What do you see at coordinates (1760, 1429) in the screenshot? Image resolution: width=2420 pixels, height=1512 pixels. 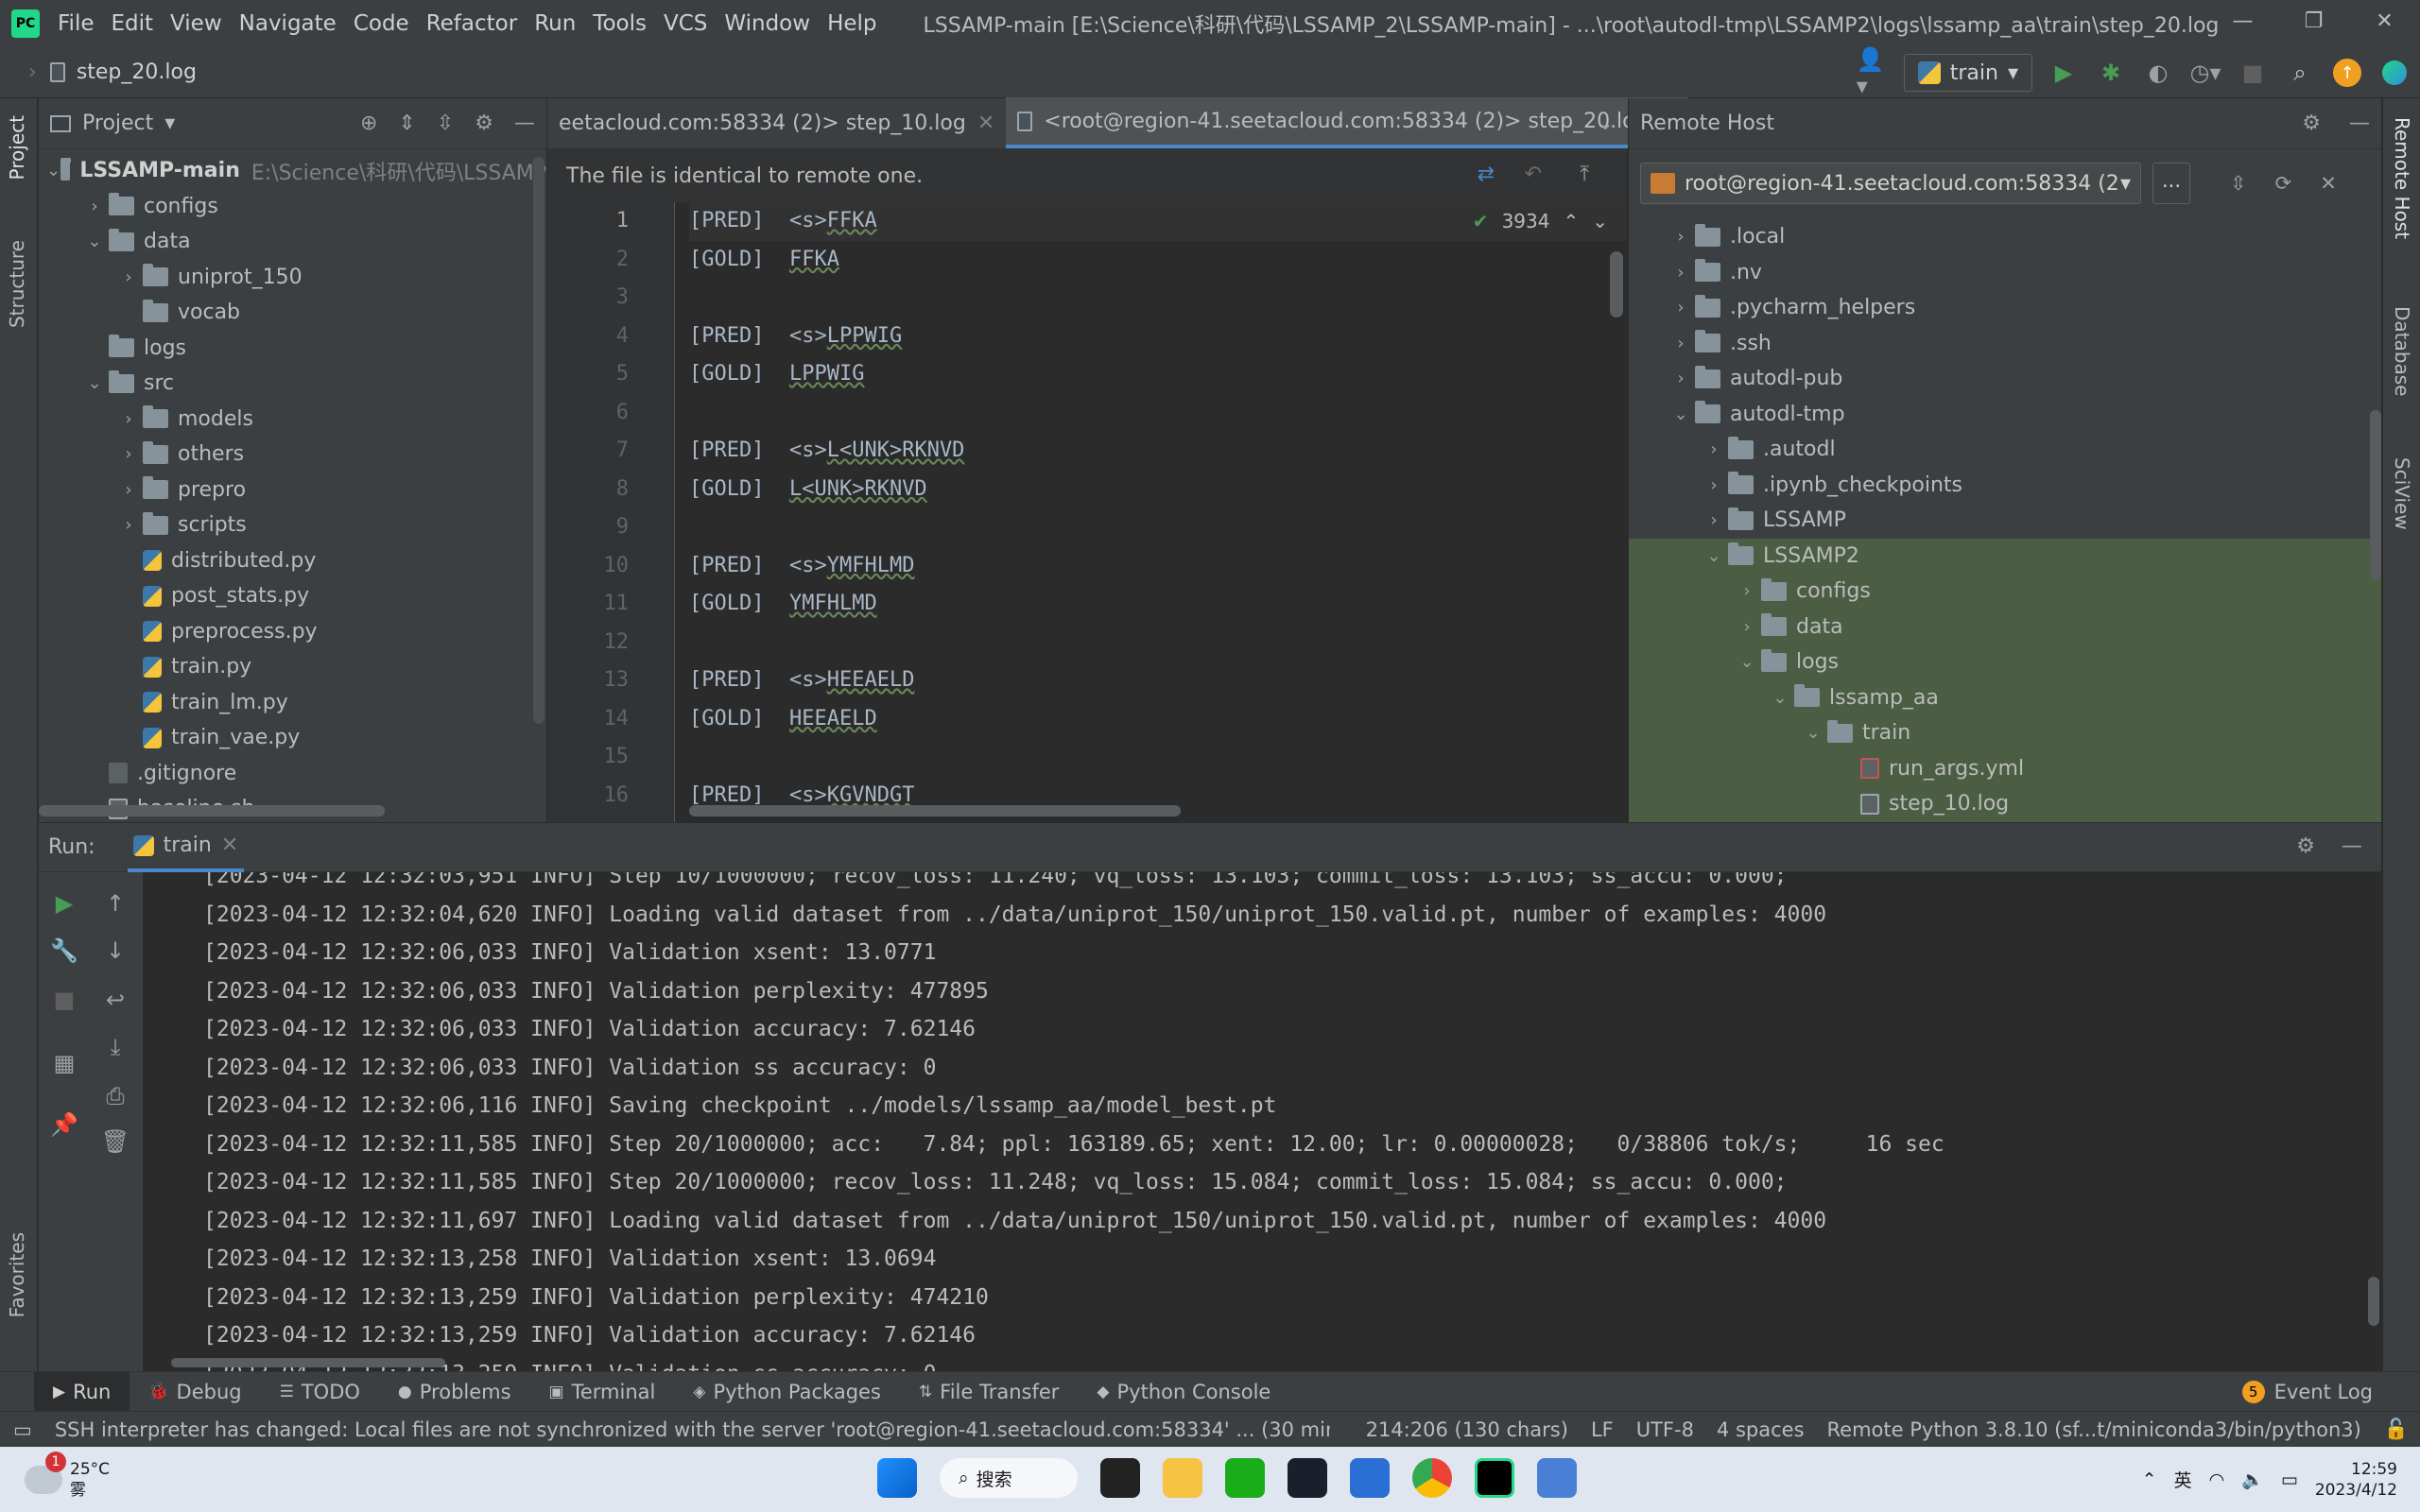 I see `indentation: 4 spaces` at bounding box center [1760, 1429].